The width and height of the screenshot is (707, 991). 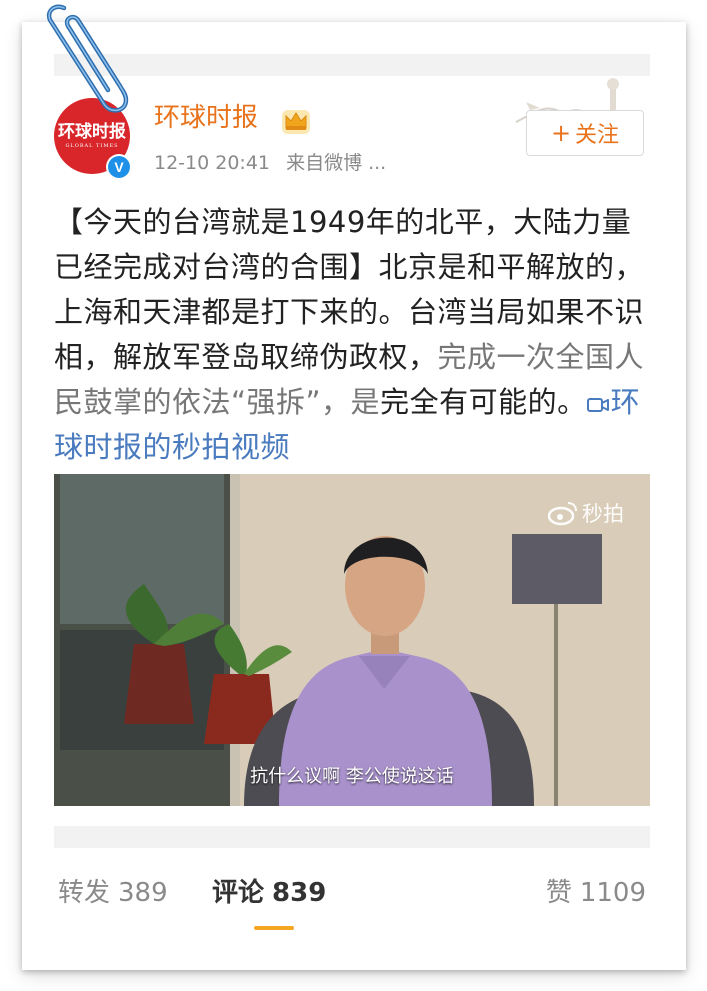 I want to click on like-count: 1109, so click(x=612, y=893).